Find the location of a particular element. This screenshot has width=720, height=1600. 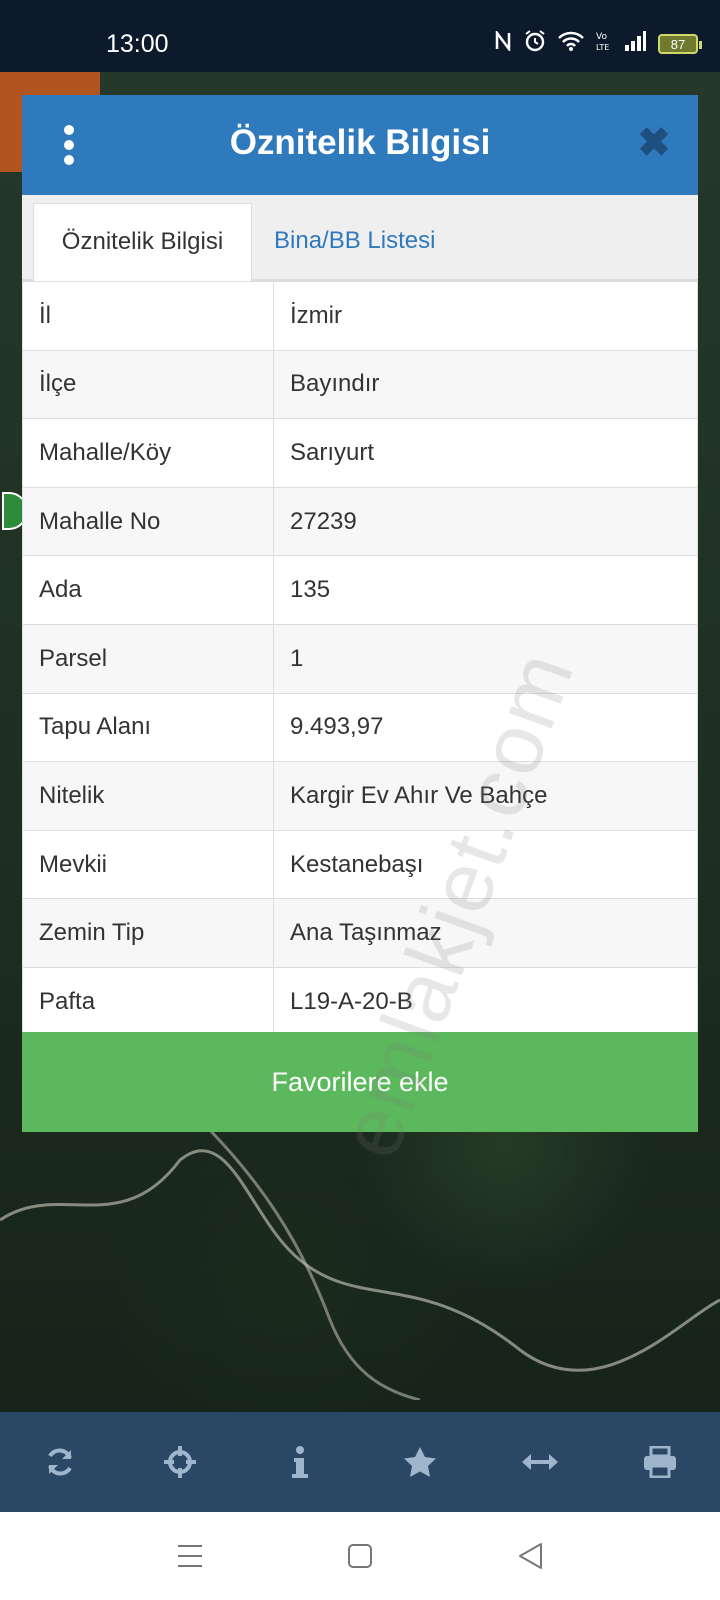

back-icon is located at coordinates (530, 1556).